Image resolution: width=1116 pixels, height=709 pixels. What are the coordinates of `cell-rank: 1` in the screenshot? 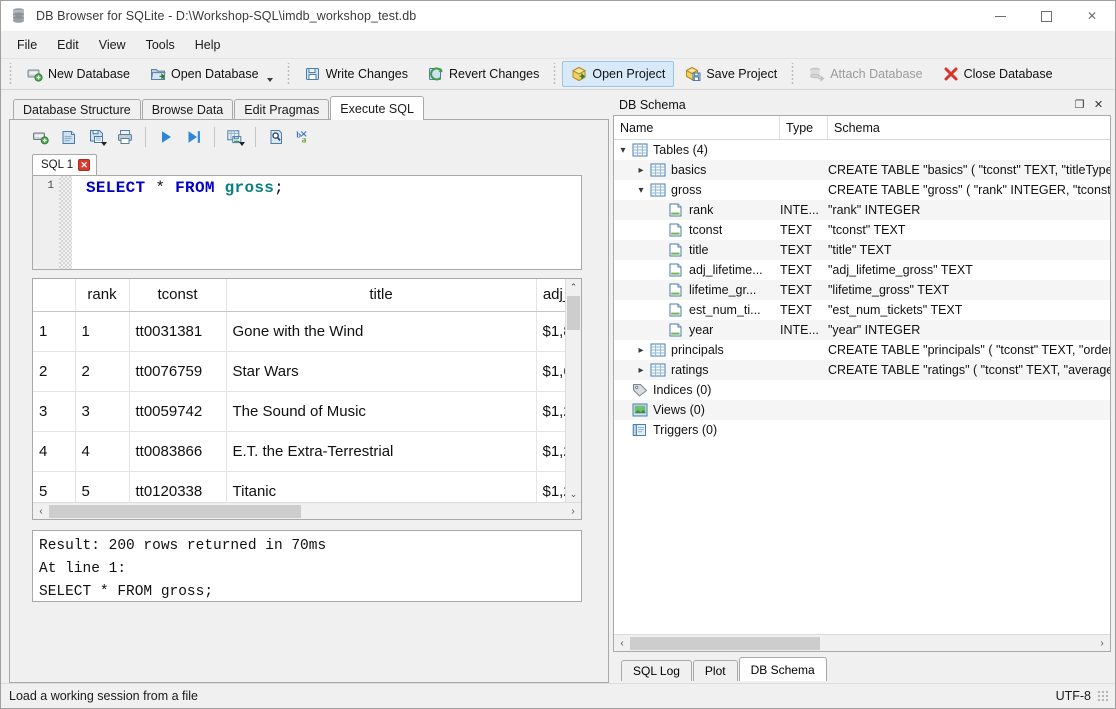 It's located at (102, 331).